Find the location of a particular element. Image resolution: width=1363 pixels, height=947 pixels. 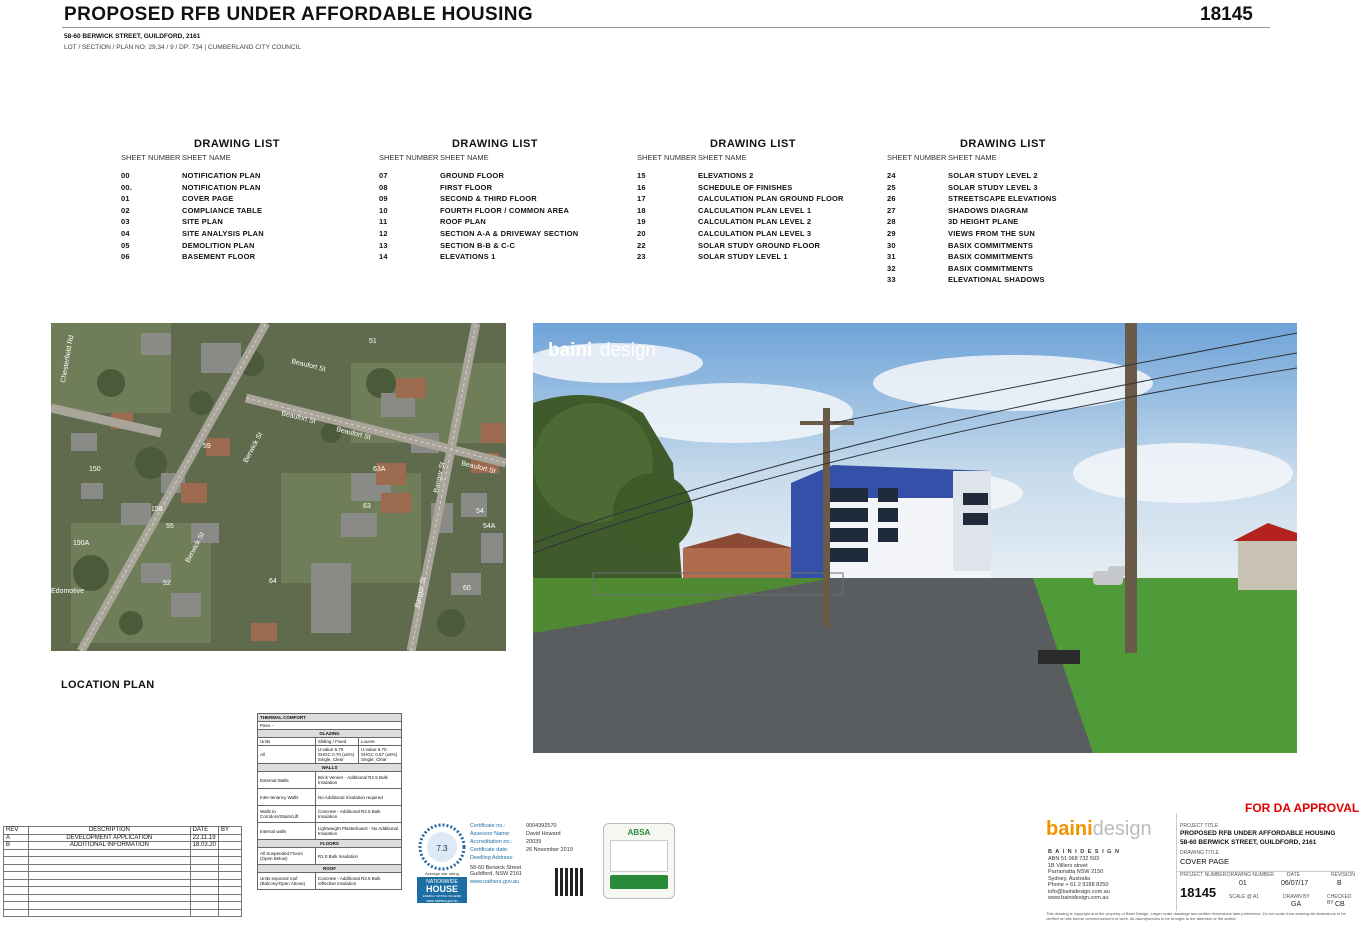

revision-cell: A is located at coordinates (16, 837).